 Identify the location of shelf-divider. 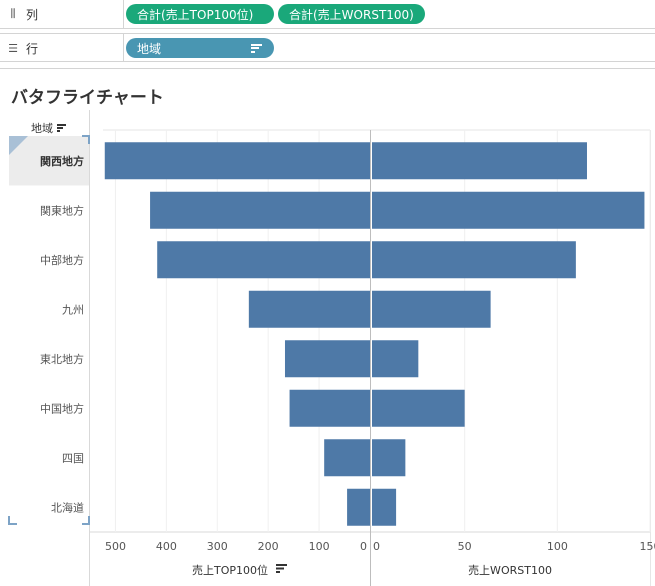
(327, 68).